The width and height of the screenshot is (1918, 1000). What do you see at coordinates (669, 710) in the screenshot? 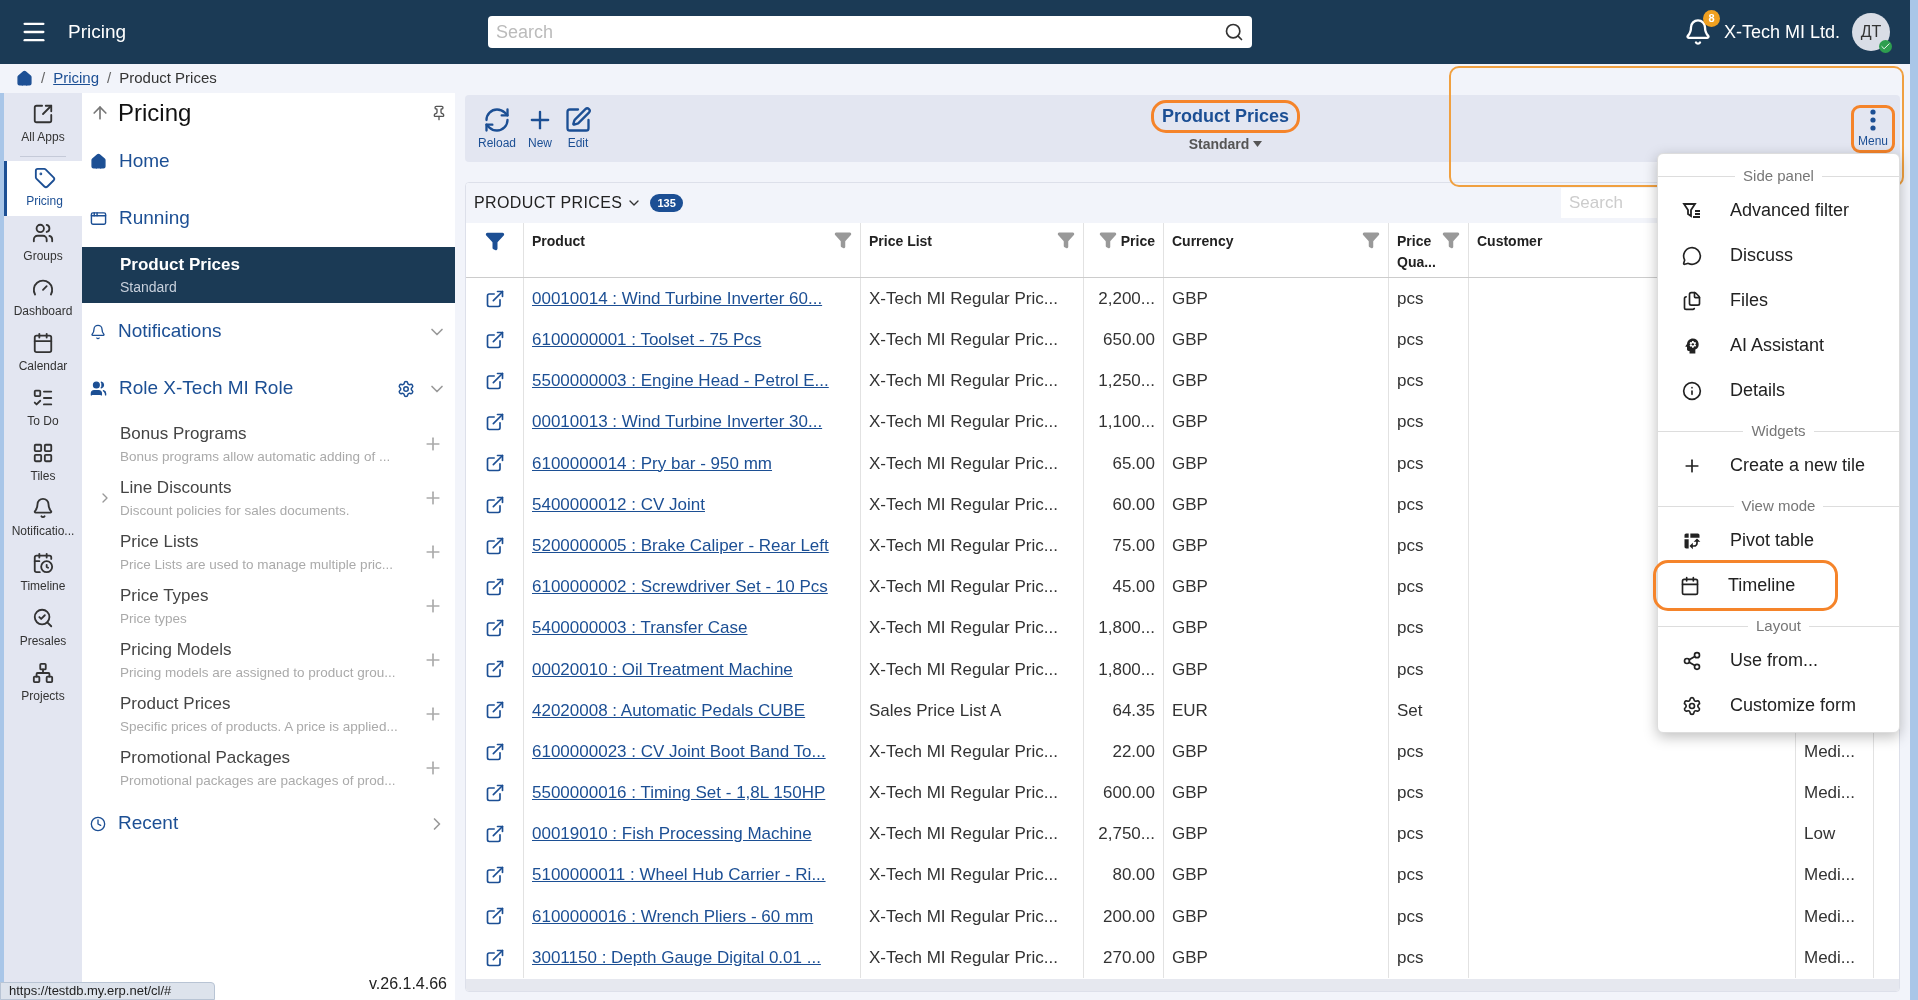
I see `product-link: 42020008 : Automatic Pedals CUBE` at bounding box center [669, 710].